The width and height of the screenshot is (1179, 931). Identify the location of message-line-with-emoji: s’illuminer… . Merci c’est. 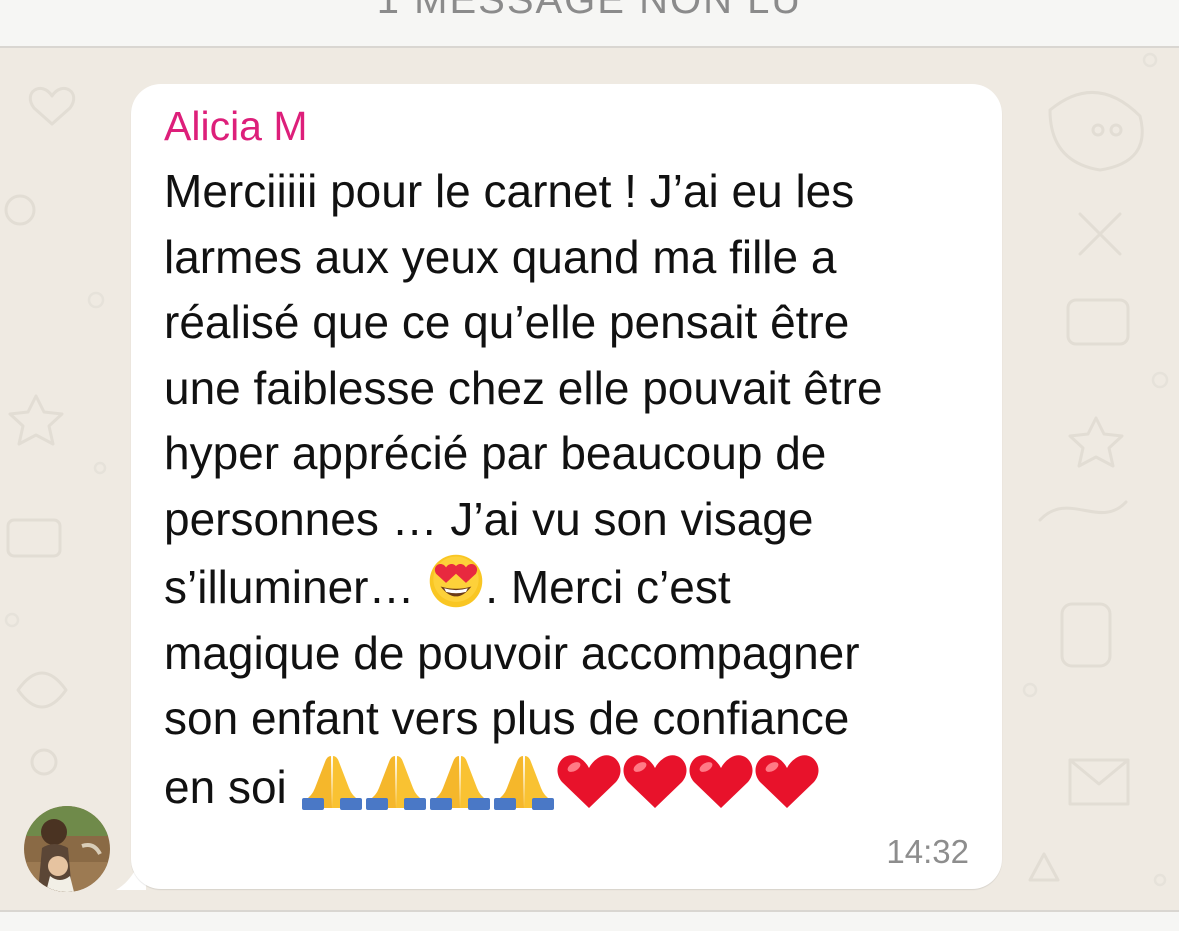
(582, 586).